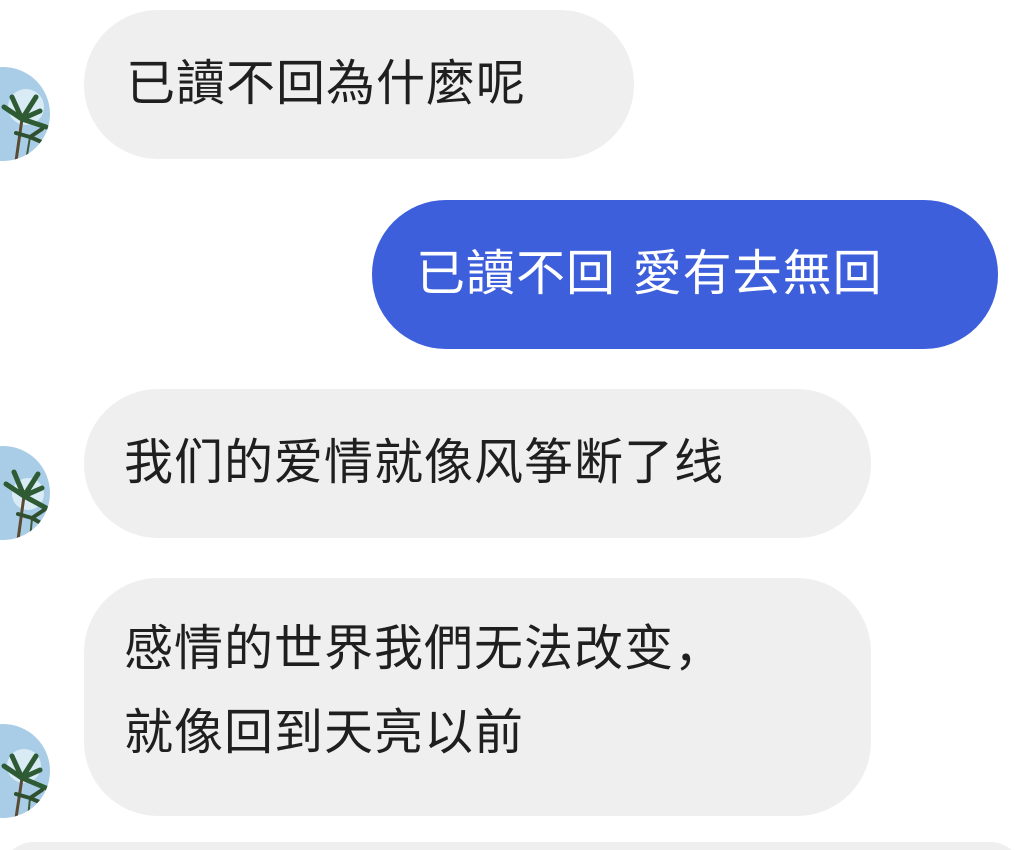  What do you see at coordinates (649, 273) in the screenshot?
I see `message-text: 已讀不回 愛有去無回` at bounding box center [649, 273].